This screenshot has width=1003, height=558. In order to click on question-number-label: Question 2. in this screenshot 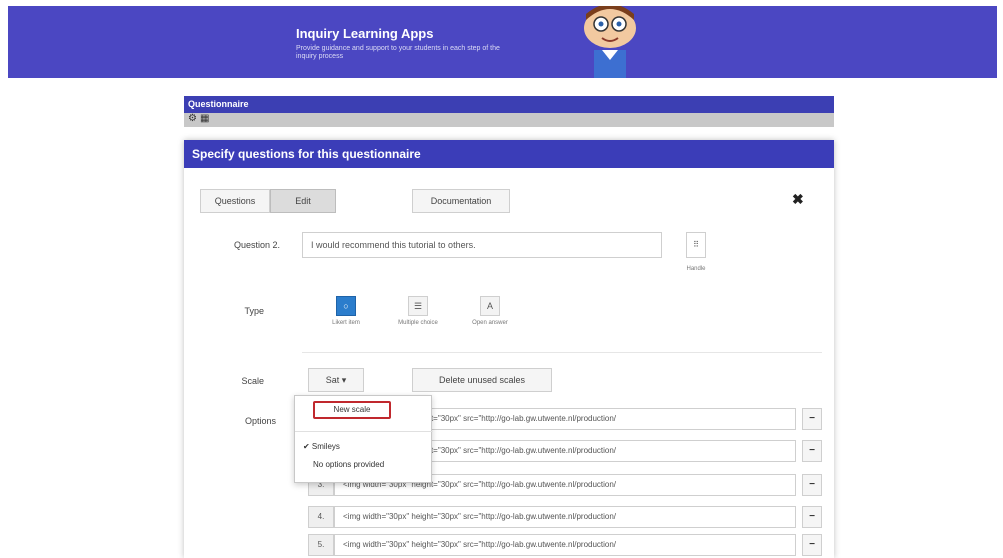, I will do `click(256, 245)`.